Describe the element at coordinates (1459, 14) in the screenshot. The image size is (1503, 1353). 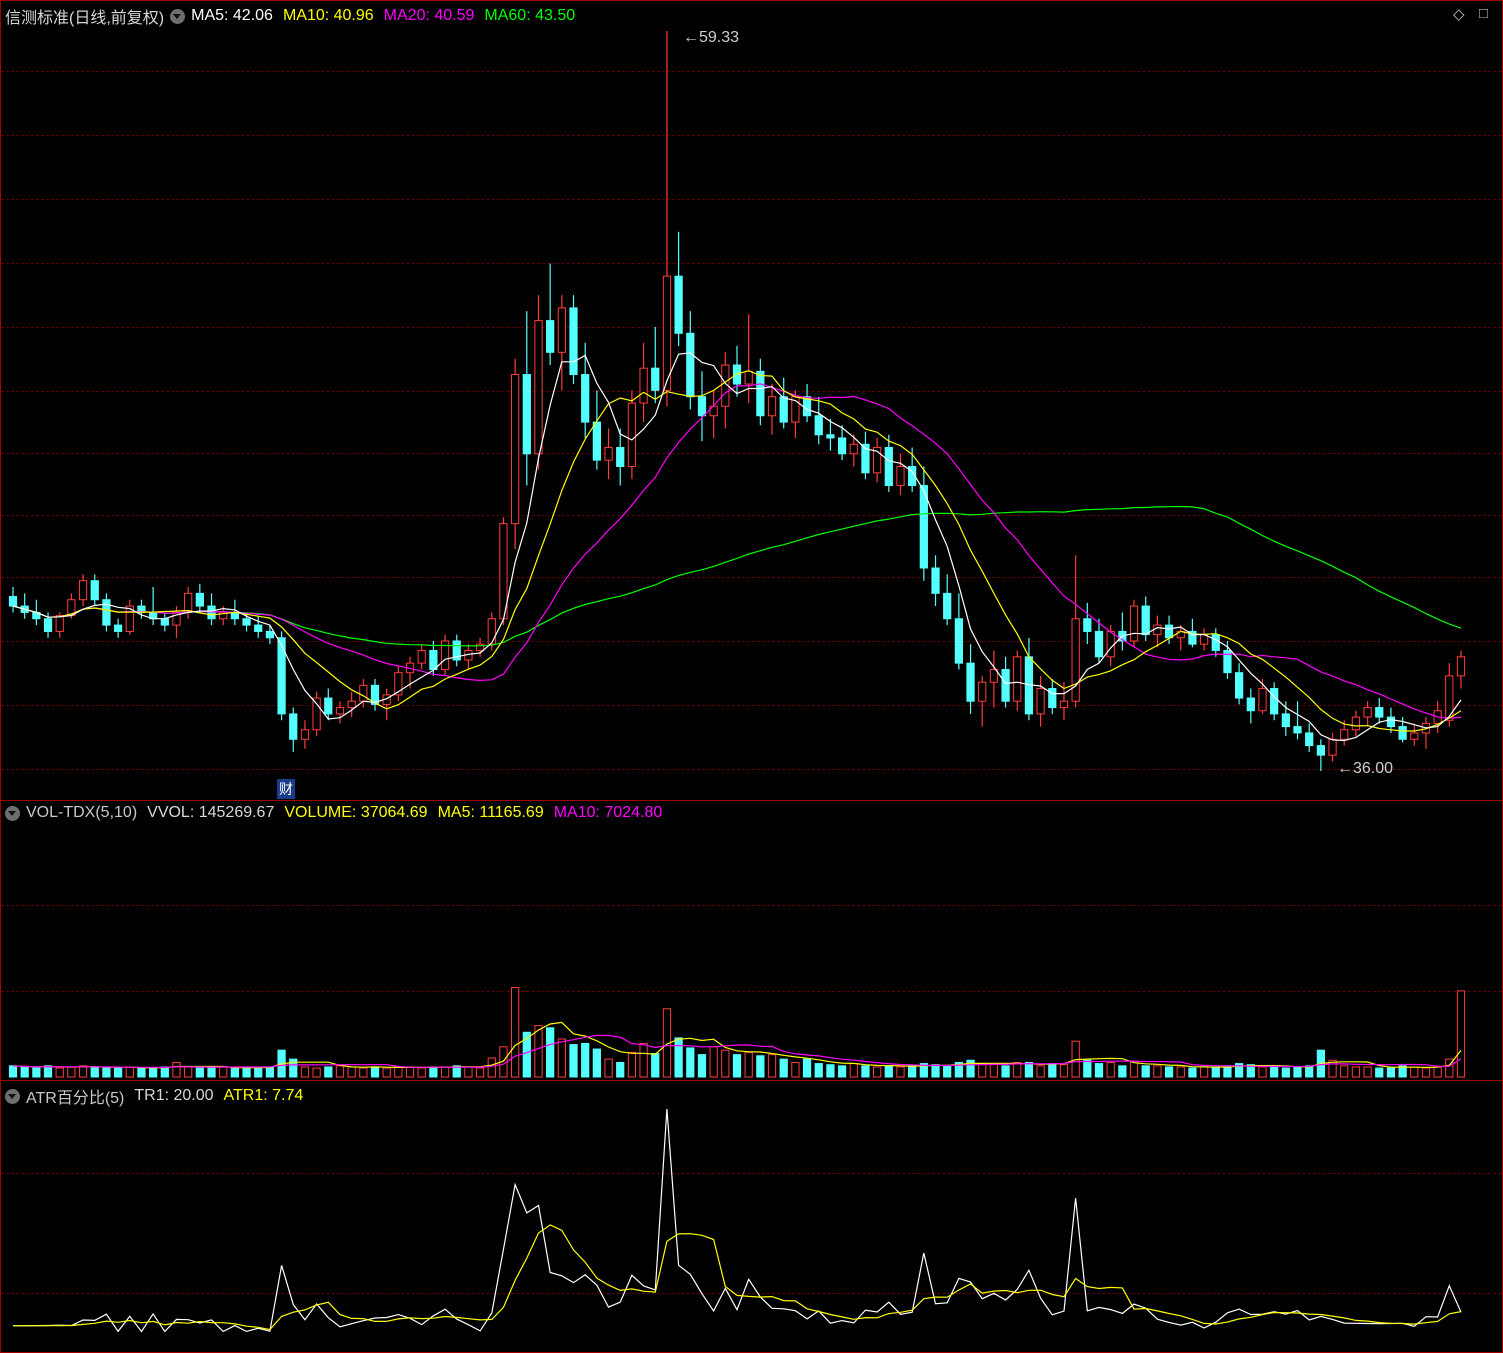
I see `diamond-icon: ◇` at that location.